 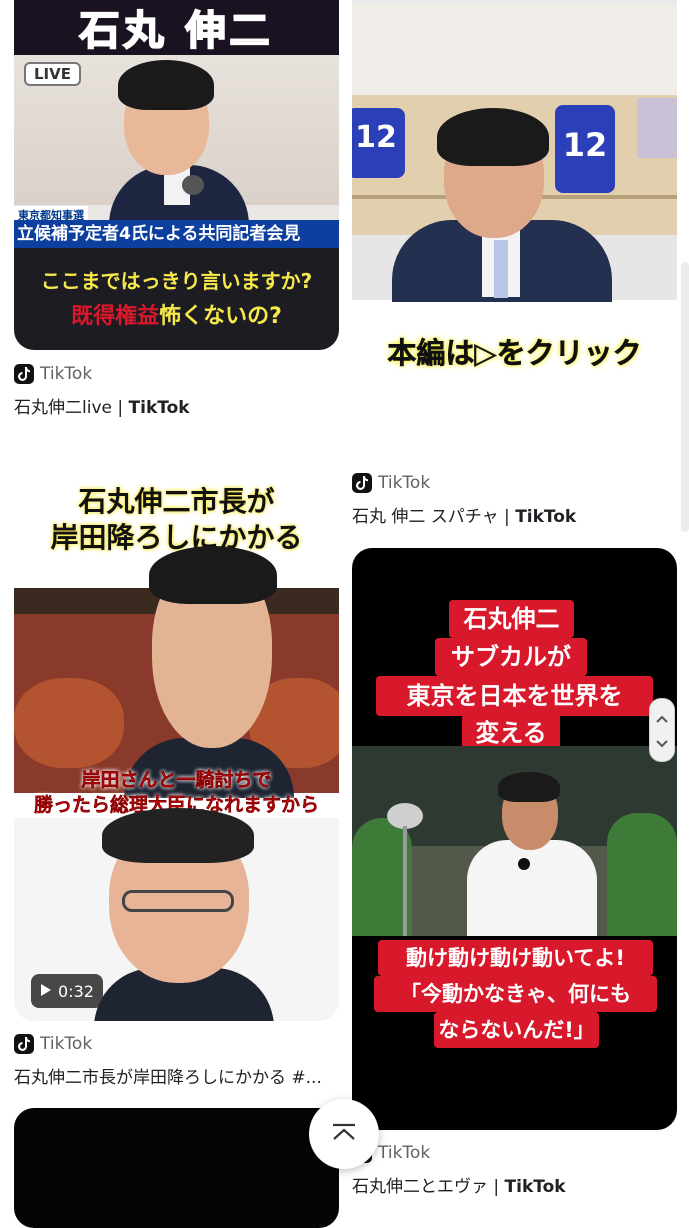 I want to click on result-4-title: 石丸伸二とエヴァ | TikTok, so click(x=459, y=1184).